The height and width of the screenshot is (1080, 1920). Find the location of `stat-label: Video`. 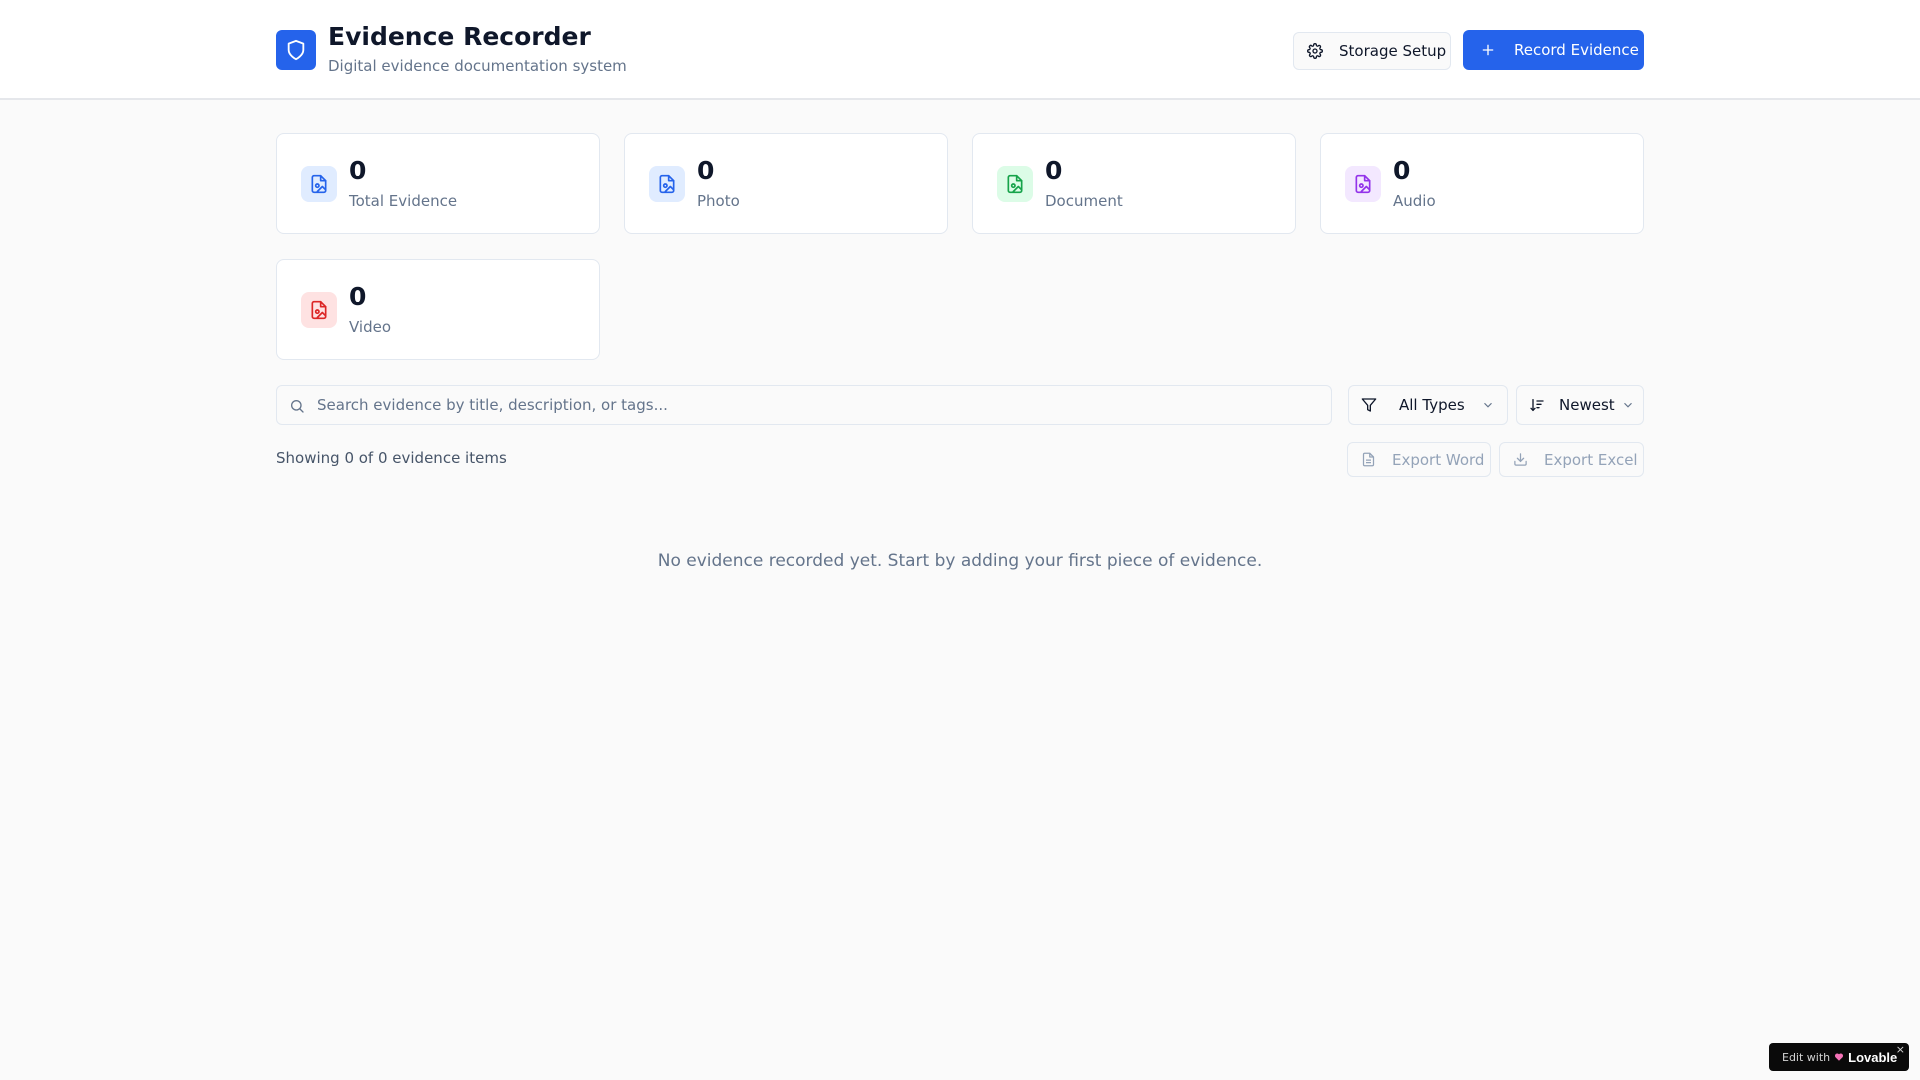

stat-label: Video is located at coordinates (370, 327).